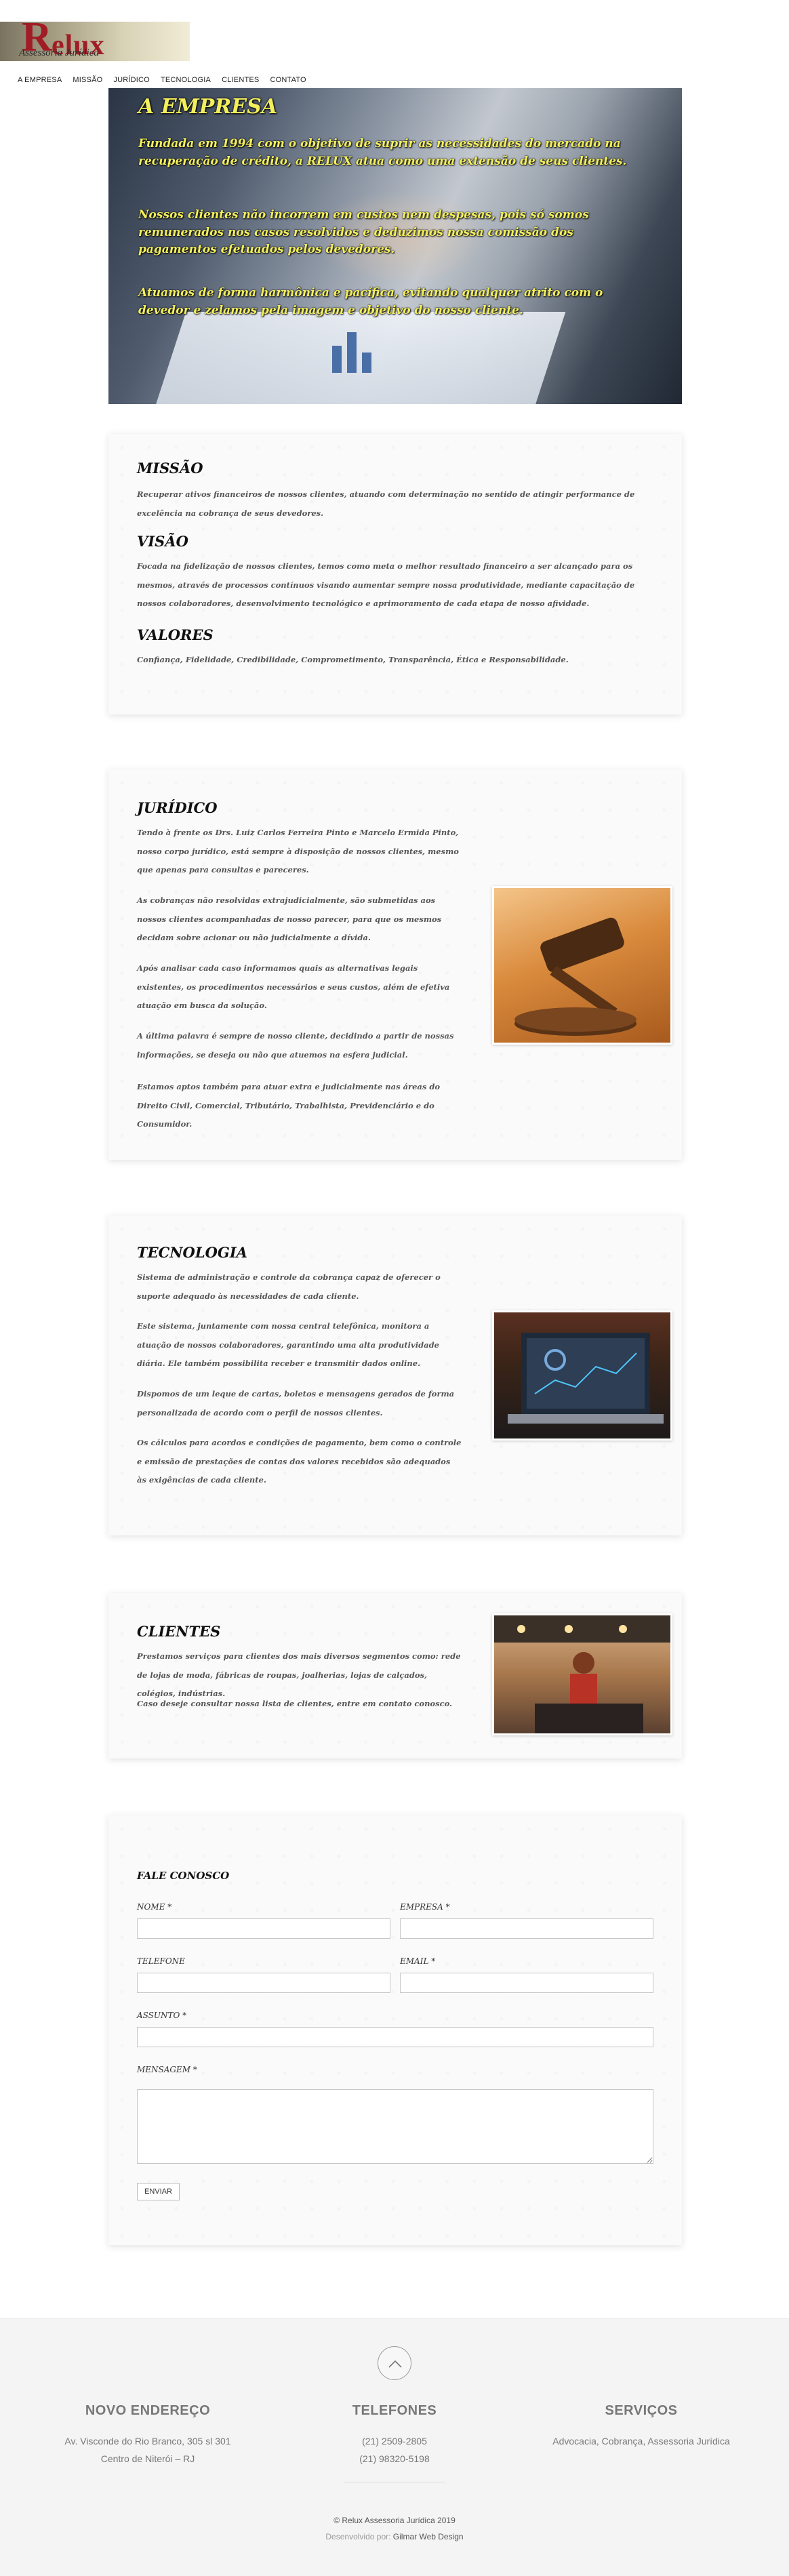  Describe the element at coordinates (147, 2458) in the screenshot. I see `endereco-line: Centro de Niterói – RJ` at that location.